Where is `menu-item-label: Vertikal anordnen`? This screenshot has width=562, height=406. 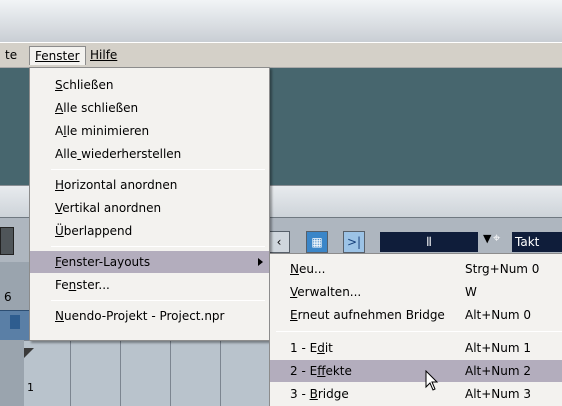 menu-item-label: Vertikal anordnen is located at coordinates (108, 208).